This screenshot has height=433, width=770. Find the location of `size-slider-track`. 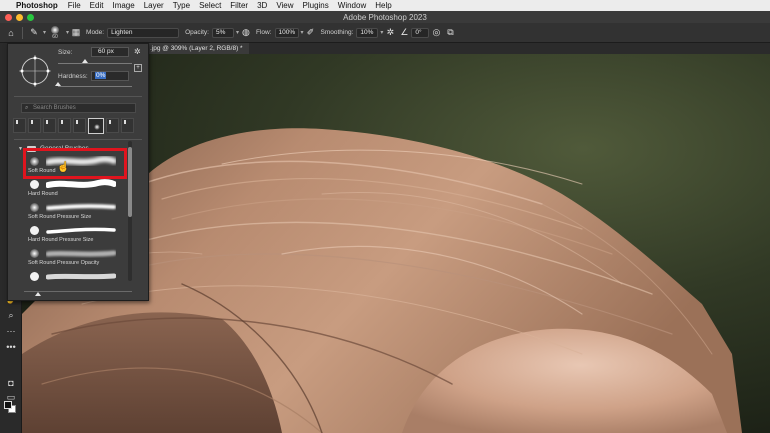

size-slider-track is located at coordinates (95, 63).